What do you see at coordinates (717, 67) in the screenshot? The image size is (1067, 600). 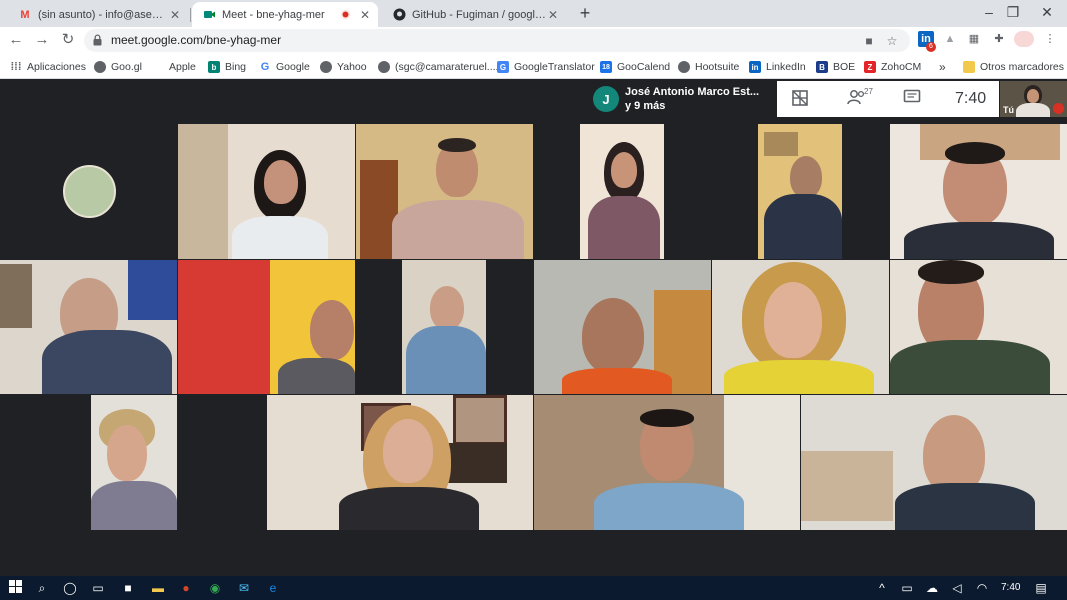 I see `bookmark-label: Hootsuite` at bounding box center [717, 67].